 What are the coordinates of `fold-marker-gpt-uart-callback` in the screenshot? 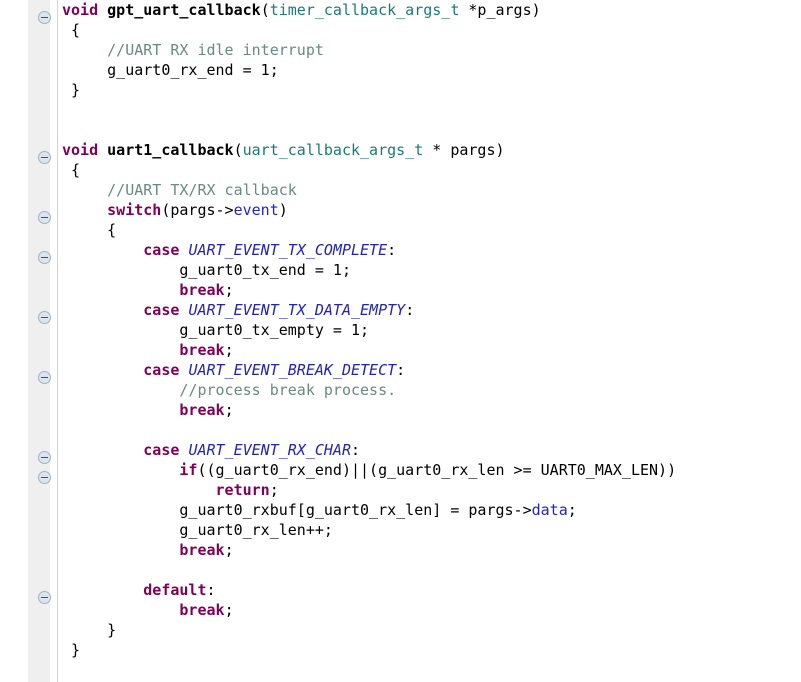 It's located at (44, 17).